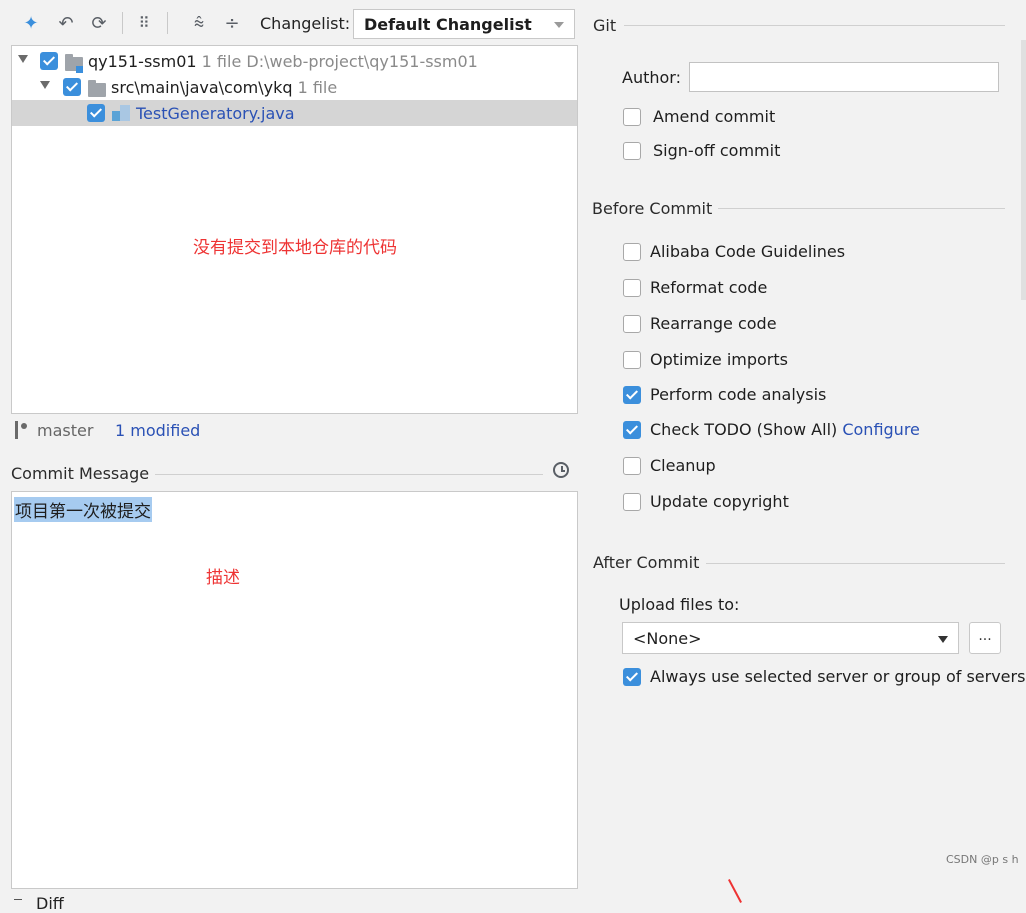 Image resolution: width=1026 pixels, height=913 pixels. What do you see at coordinates (652, 208) in the screenshot?
I see `before-commit-title: Before Commit` at bounding box center [652, 208].